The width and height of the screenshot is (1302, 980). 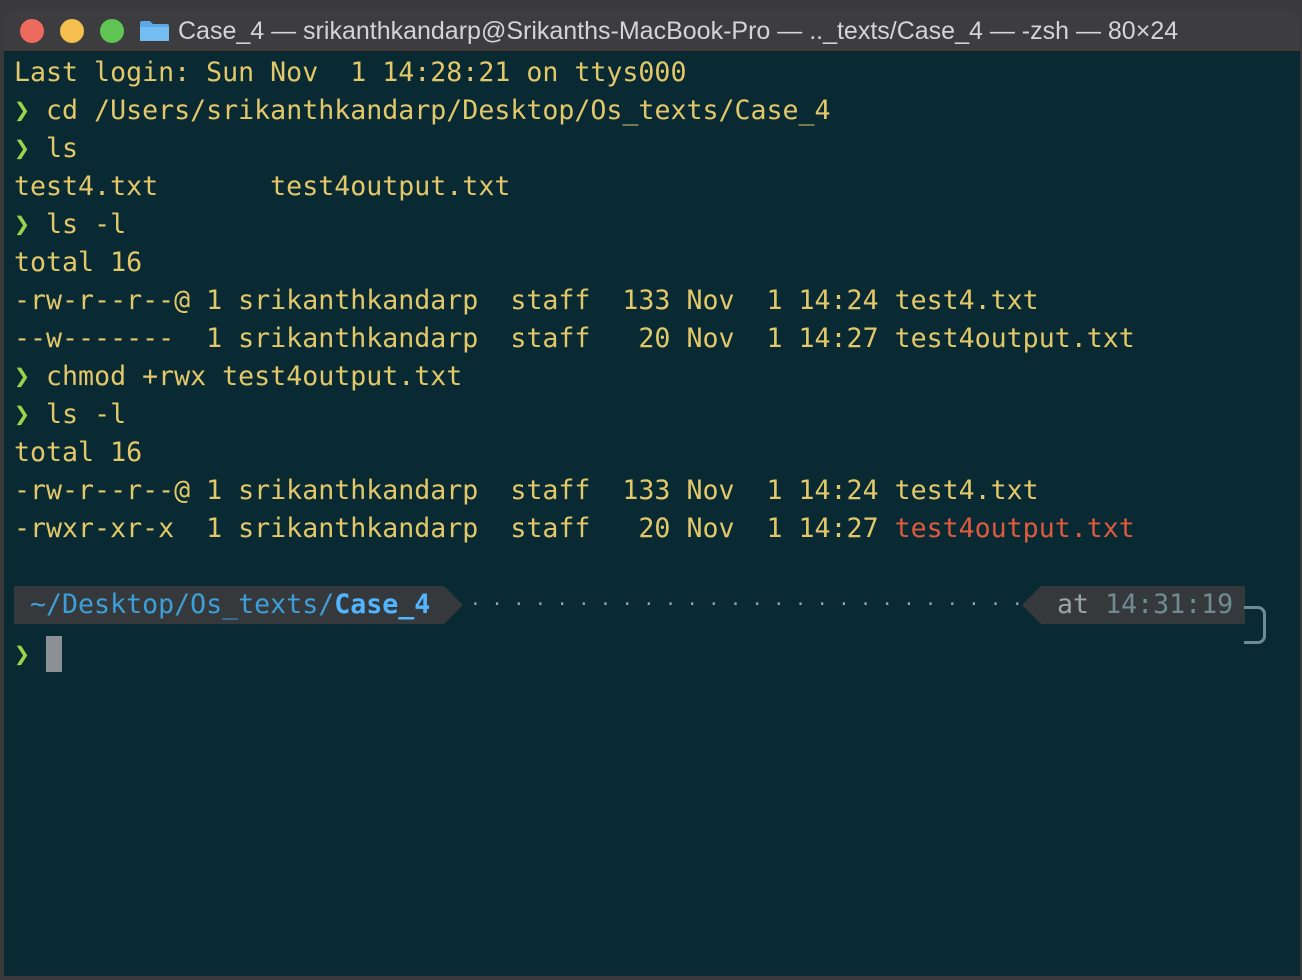 What do you see at coordinates (1143, 605) in the screenshot?
I see `time-segment: at 14:31:19` at bounding box center [1143, 605].